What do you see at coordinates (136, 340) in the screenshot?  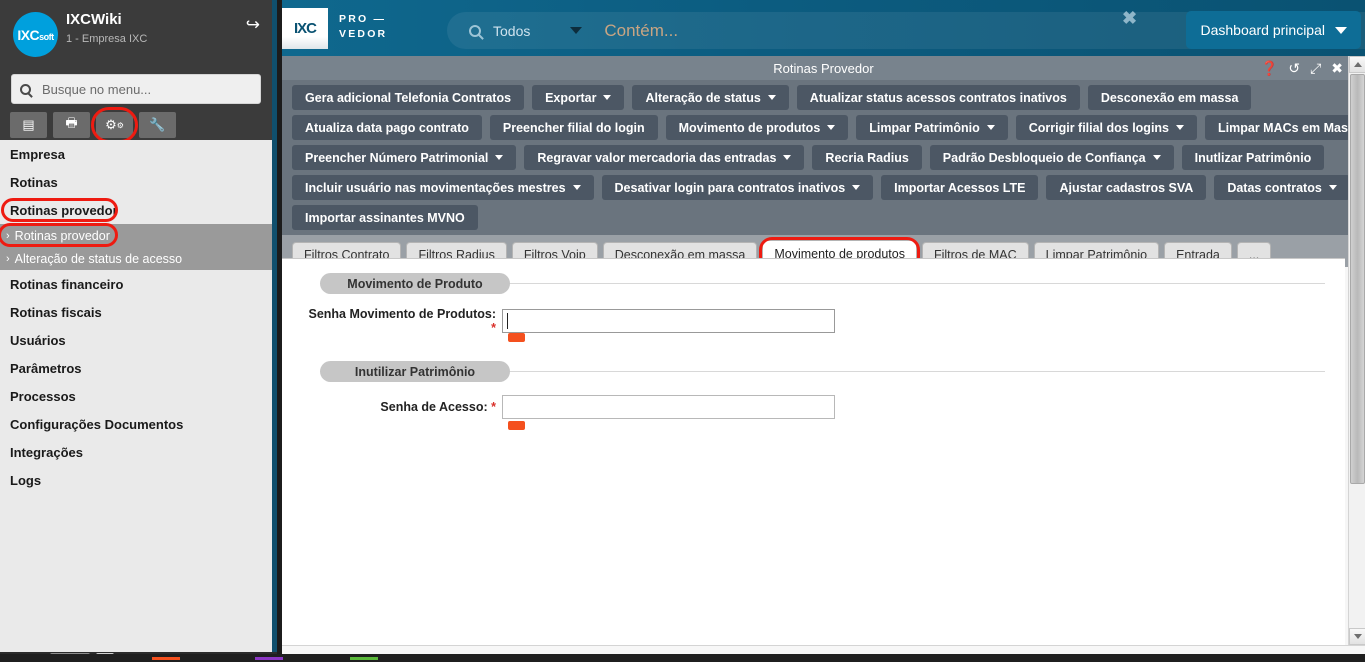 I see `sidebar-item-usuarios: Usuários` at bounding box center [136, 340].